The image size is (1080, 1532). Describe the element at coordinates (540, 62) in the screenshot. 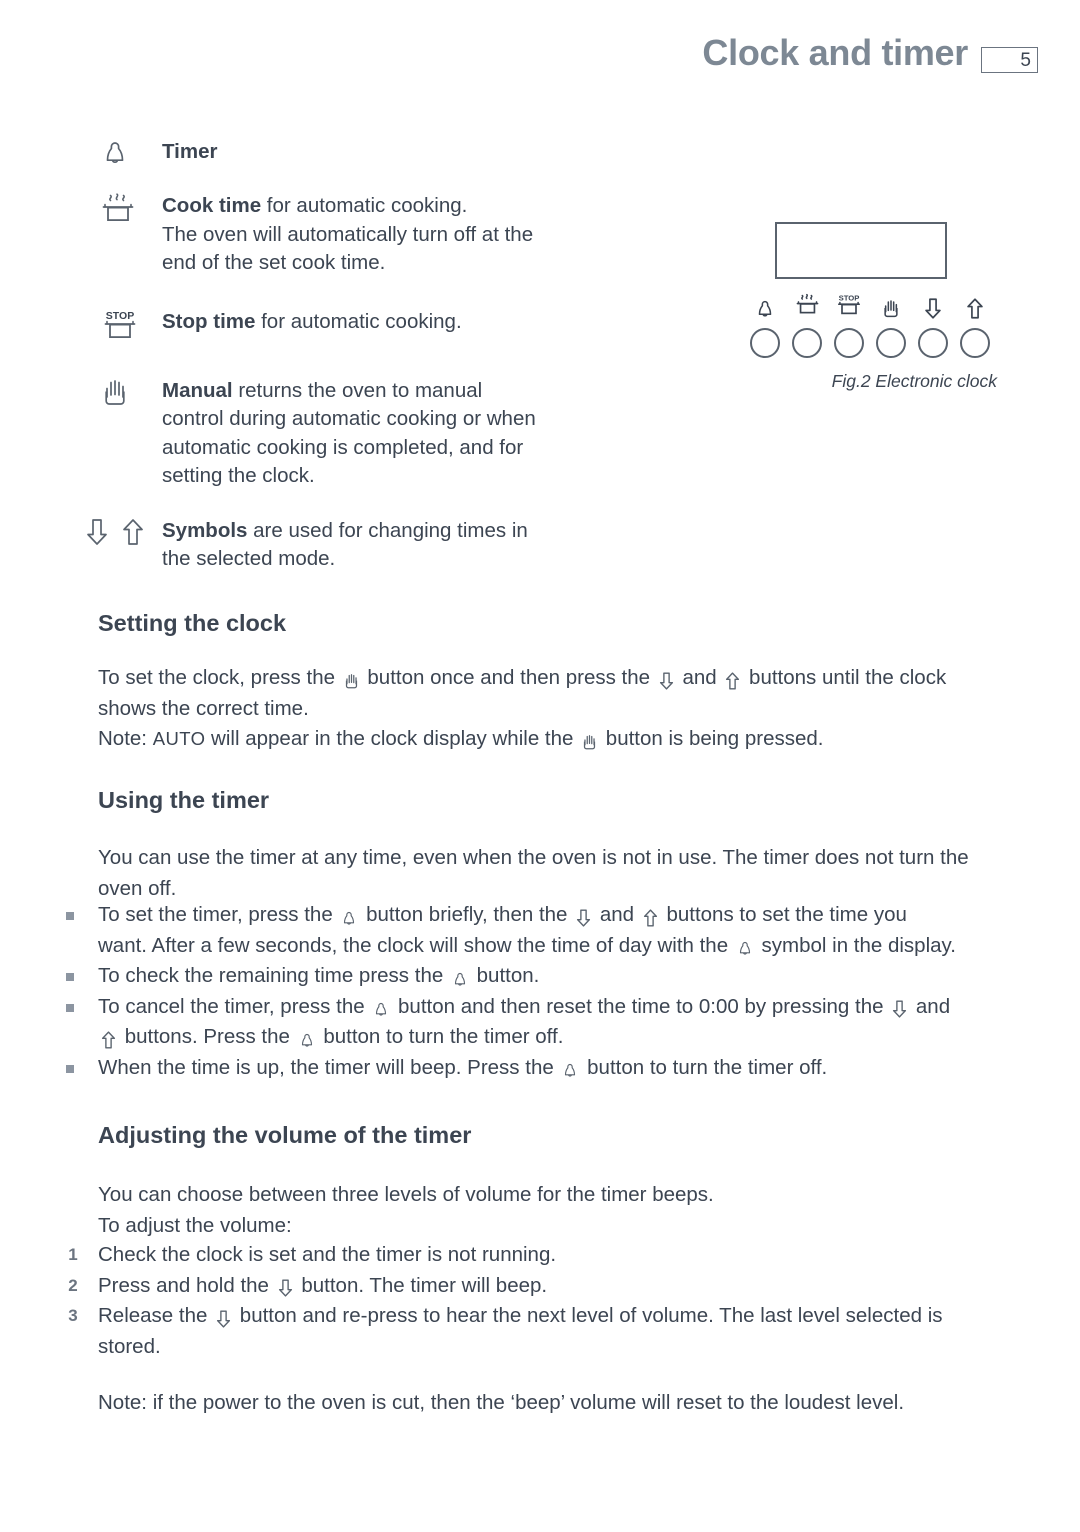

I see `page-header: Clock and timer 5` at that location.